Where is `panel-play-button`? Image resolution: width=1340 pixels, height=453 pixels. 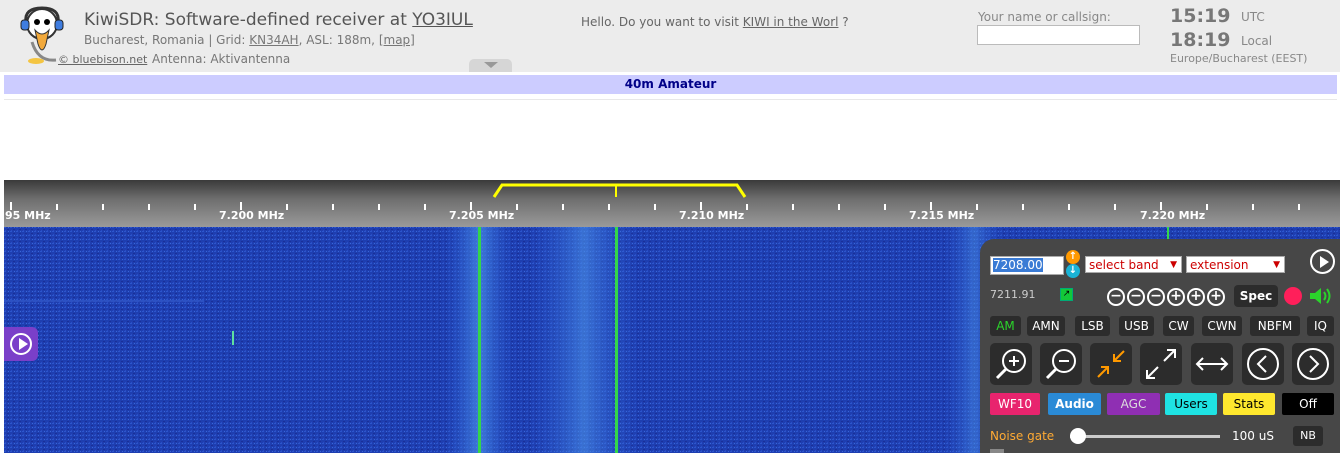 panel-play-button is located at coordinates (1322, 261).